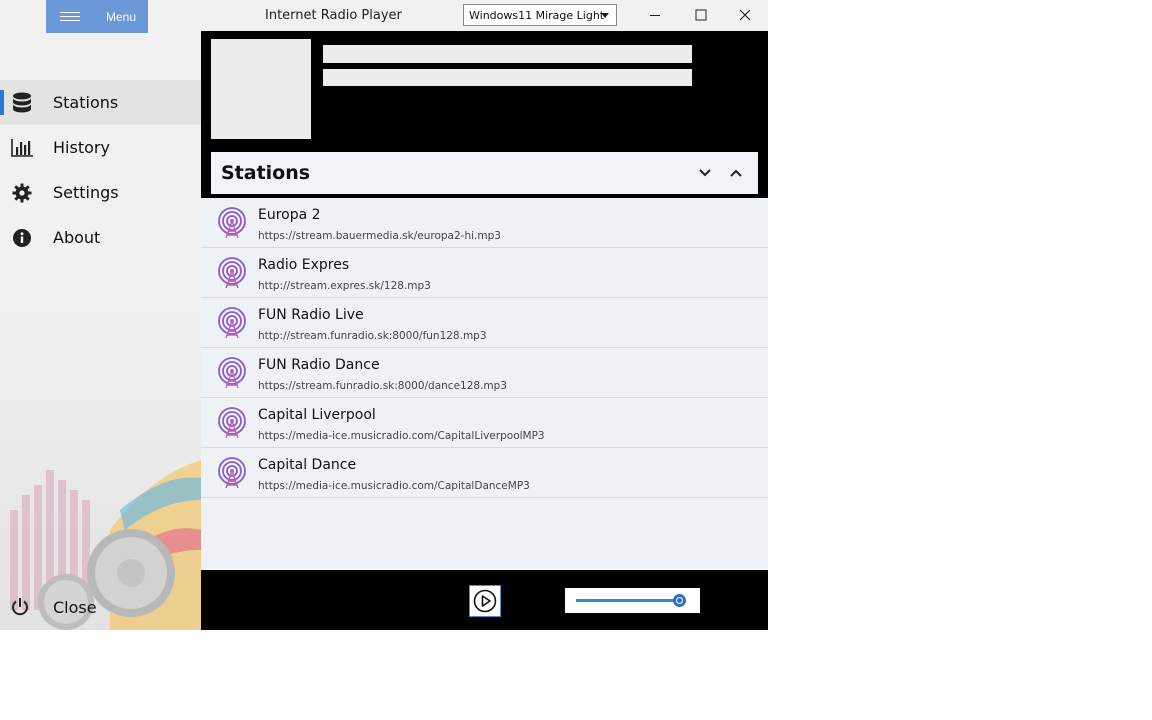 The width and height of the screenshot is (1152, 720). I want to click on bar-chart-icon, so click(22, 148).